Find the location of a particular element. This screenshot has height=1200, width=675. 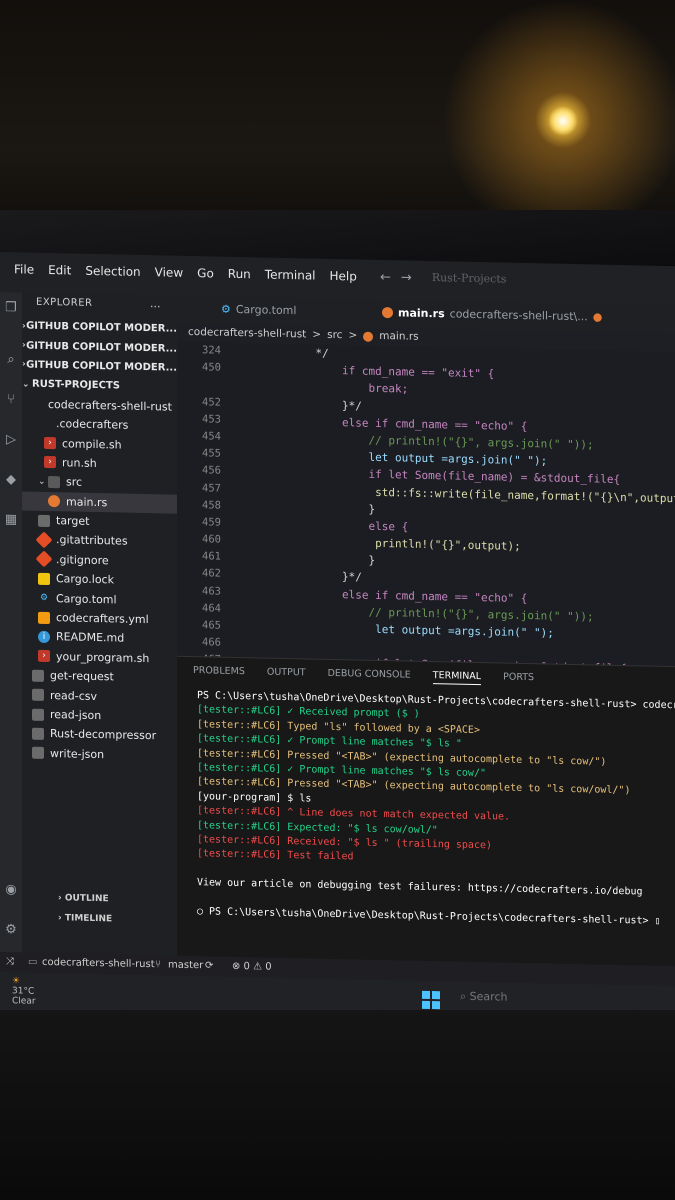

run-debug-icon: ▷ is located at coordinates (11, 440).